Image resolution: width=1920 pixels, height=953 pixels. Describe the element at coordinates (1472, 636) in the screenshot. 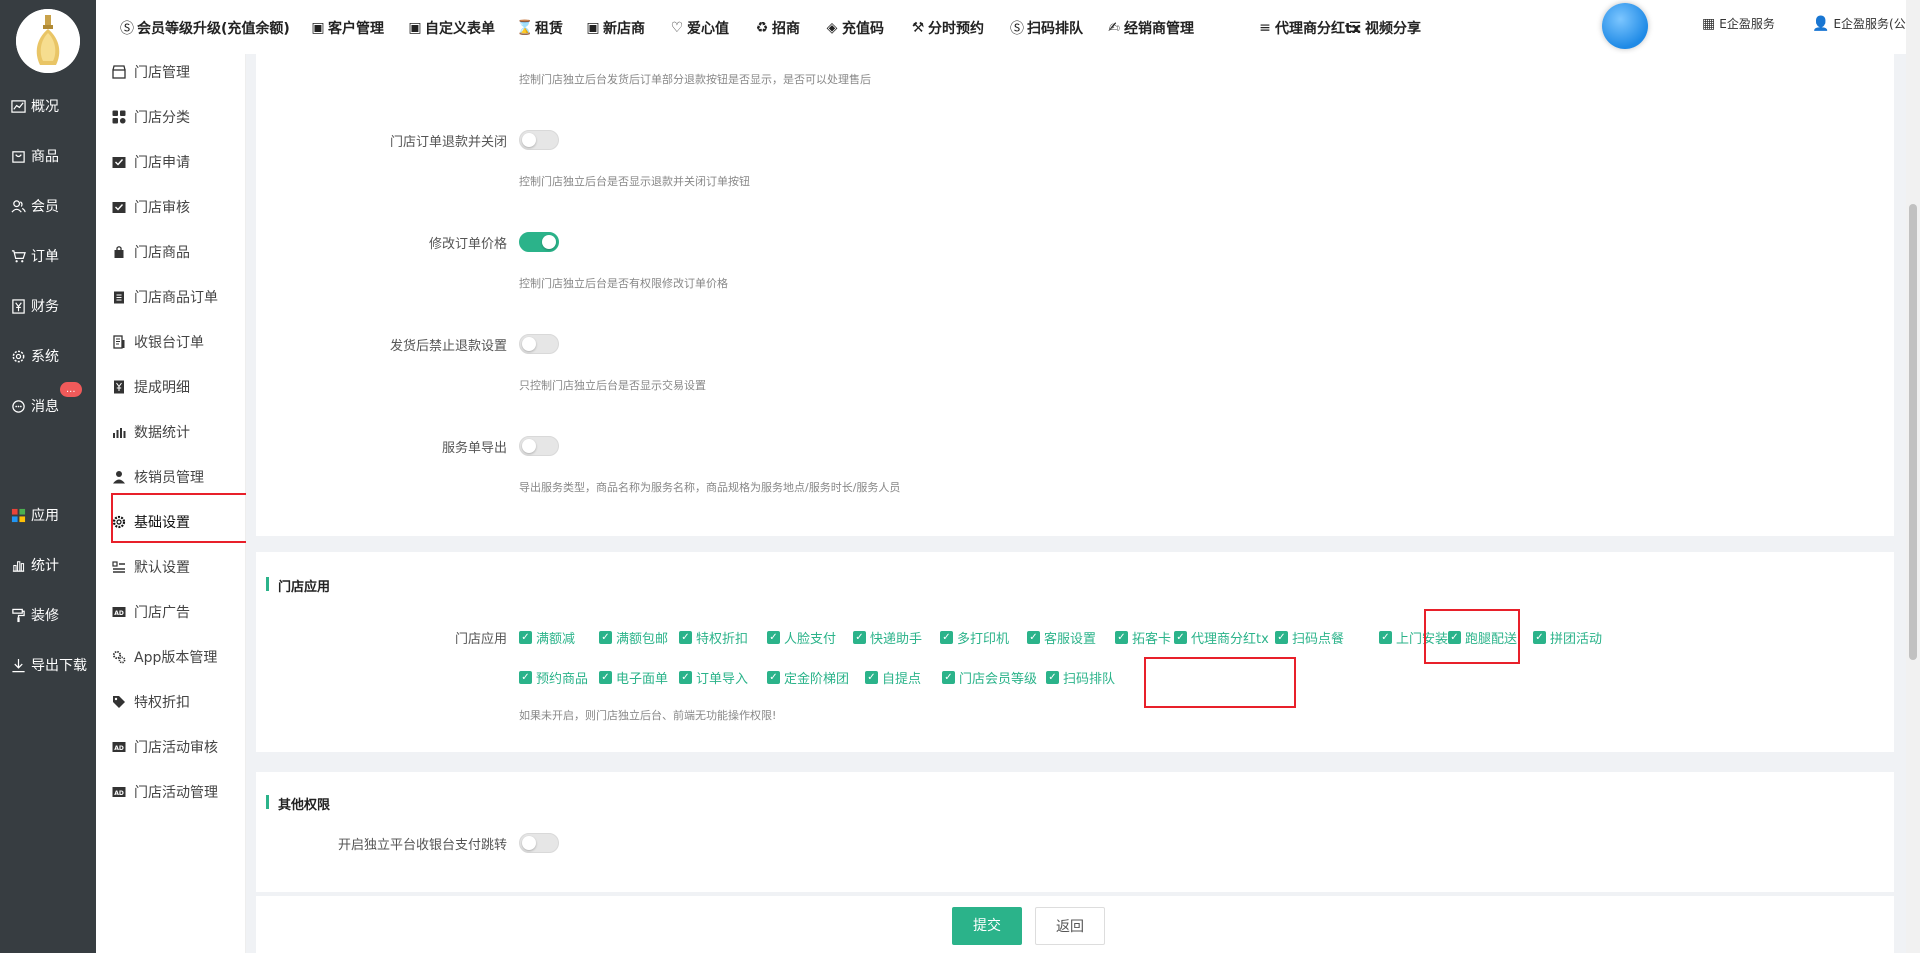

I see `highlight-scan-order` at that location.